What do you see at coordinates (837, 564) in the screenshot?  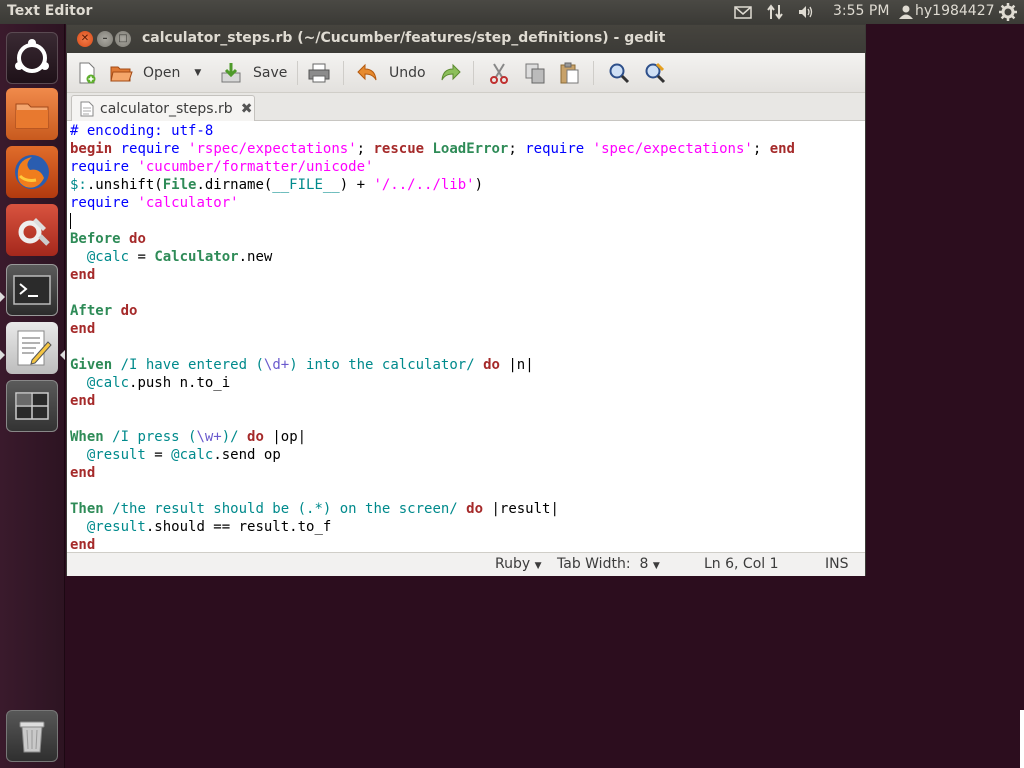 I see `insert-mode: INS` at bounding box center [837, 564].